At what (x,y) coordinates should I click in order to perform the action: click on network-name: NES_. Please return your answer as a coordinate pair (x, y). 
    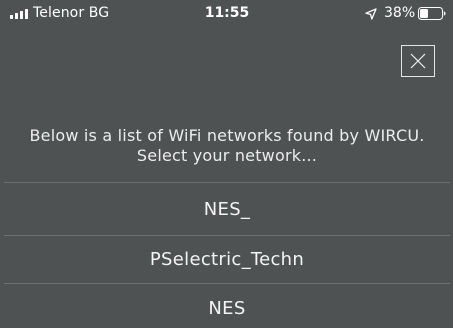
    Looking at the image, I should click on (227, 209).